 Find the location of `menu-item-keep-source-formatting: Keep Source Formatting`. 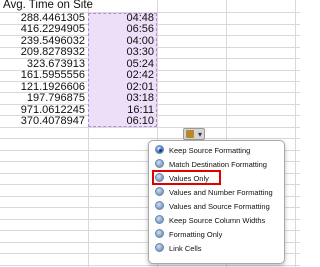

menu-item-keep-source-formatting: Keep Source Formatting is located at coordinates (216, 150).